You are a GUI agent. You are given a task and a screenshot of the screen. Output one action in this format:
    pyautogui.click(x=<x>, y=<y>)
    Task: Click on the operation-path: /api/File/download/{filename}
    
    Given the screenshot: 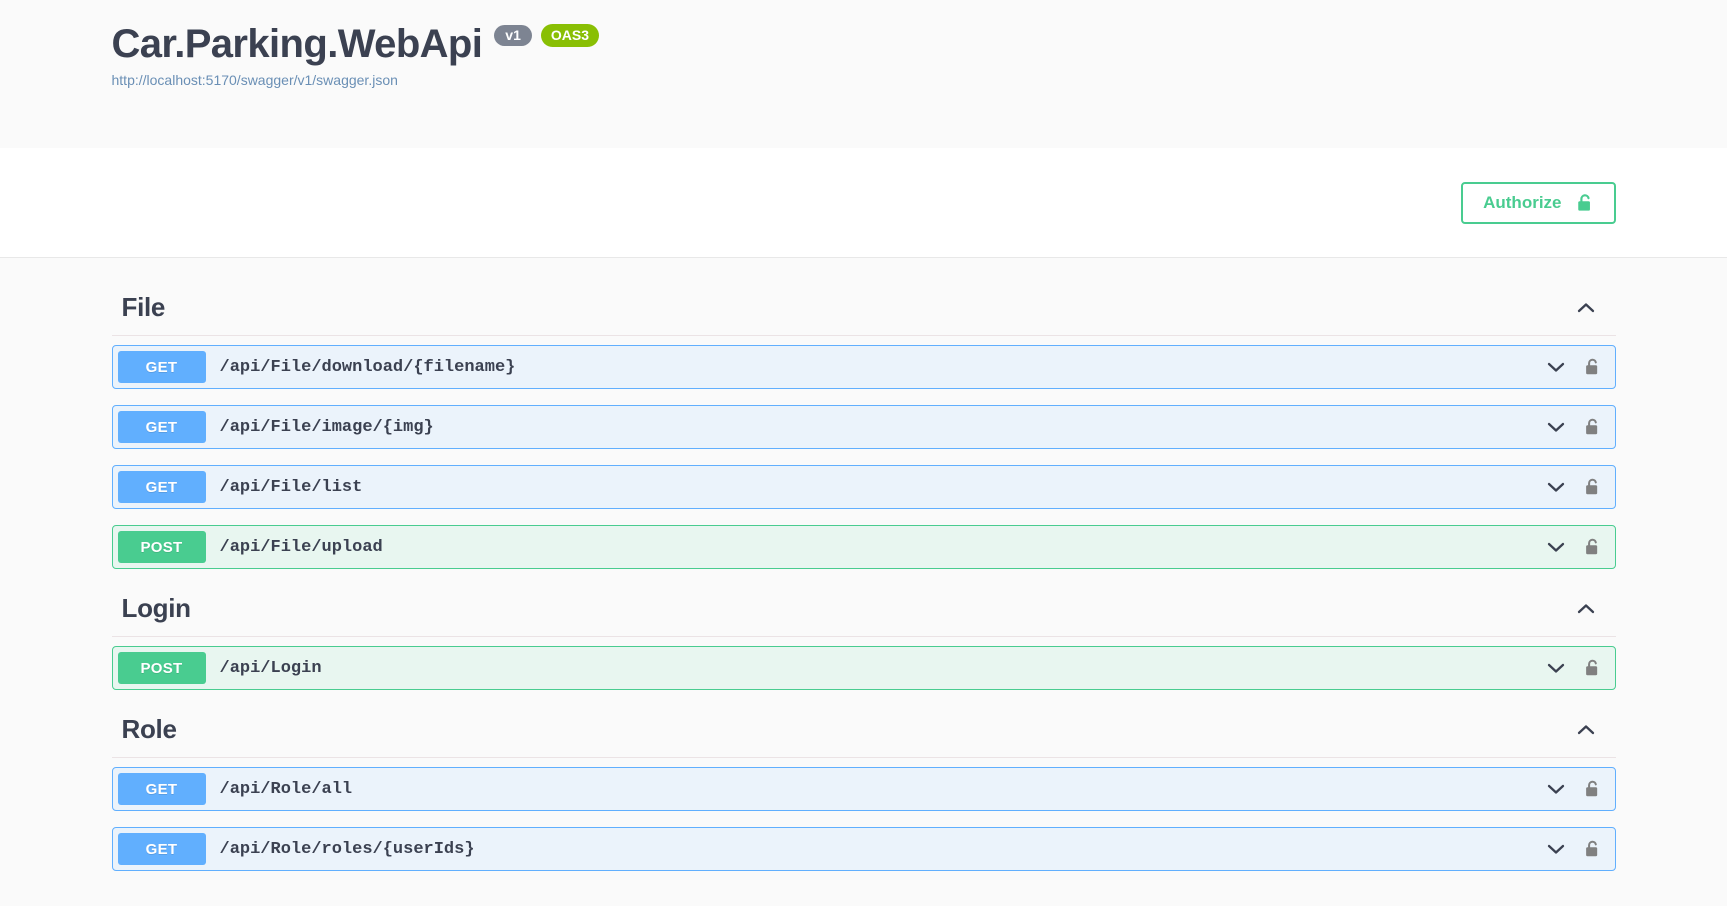 What is the action you would take?
    pyautogui.click(x=367, y=367)
    